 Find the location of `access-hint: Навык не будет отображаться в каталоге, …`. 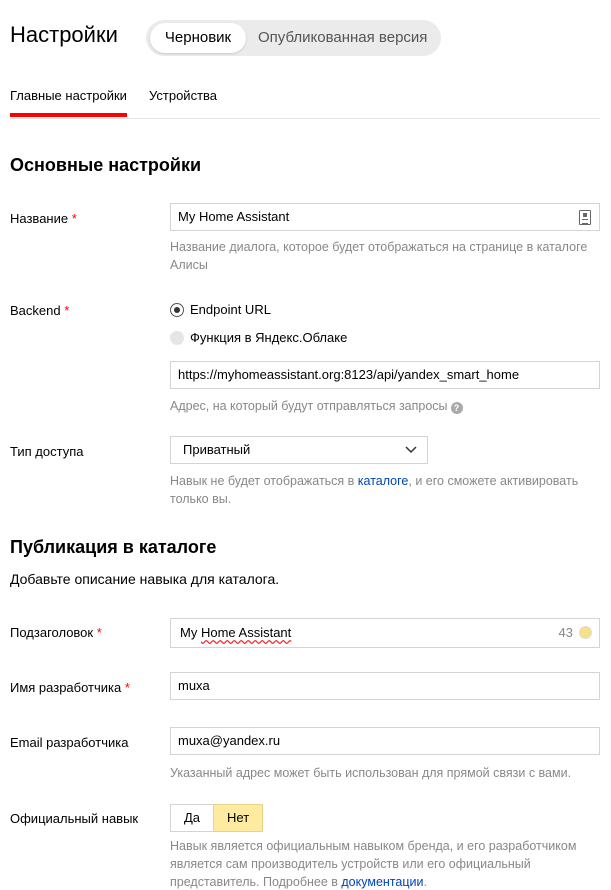

access-hint: Навык не будет отображаться в каталоге, … is located at coordinates (387, 490).